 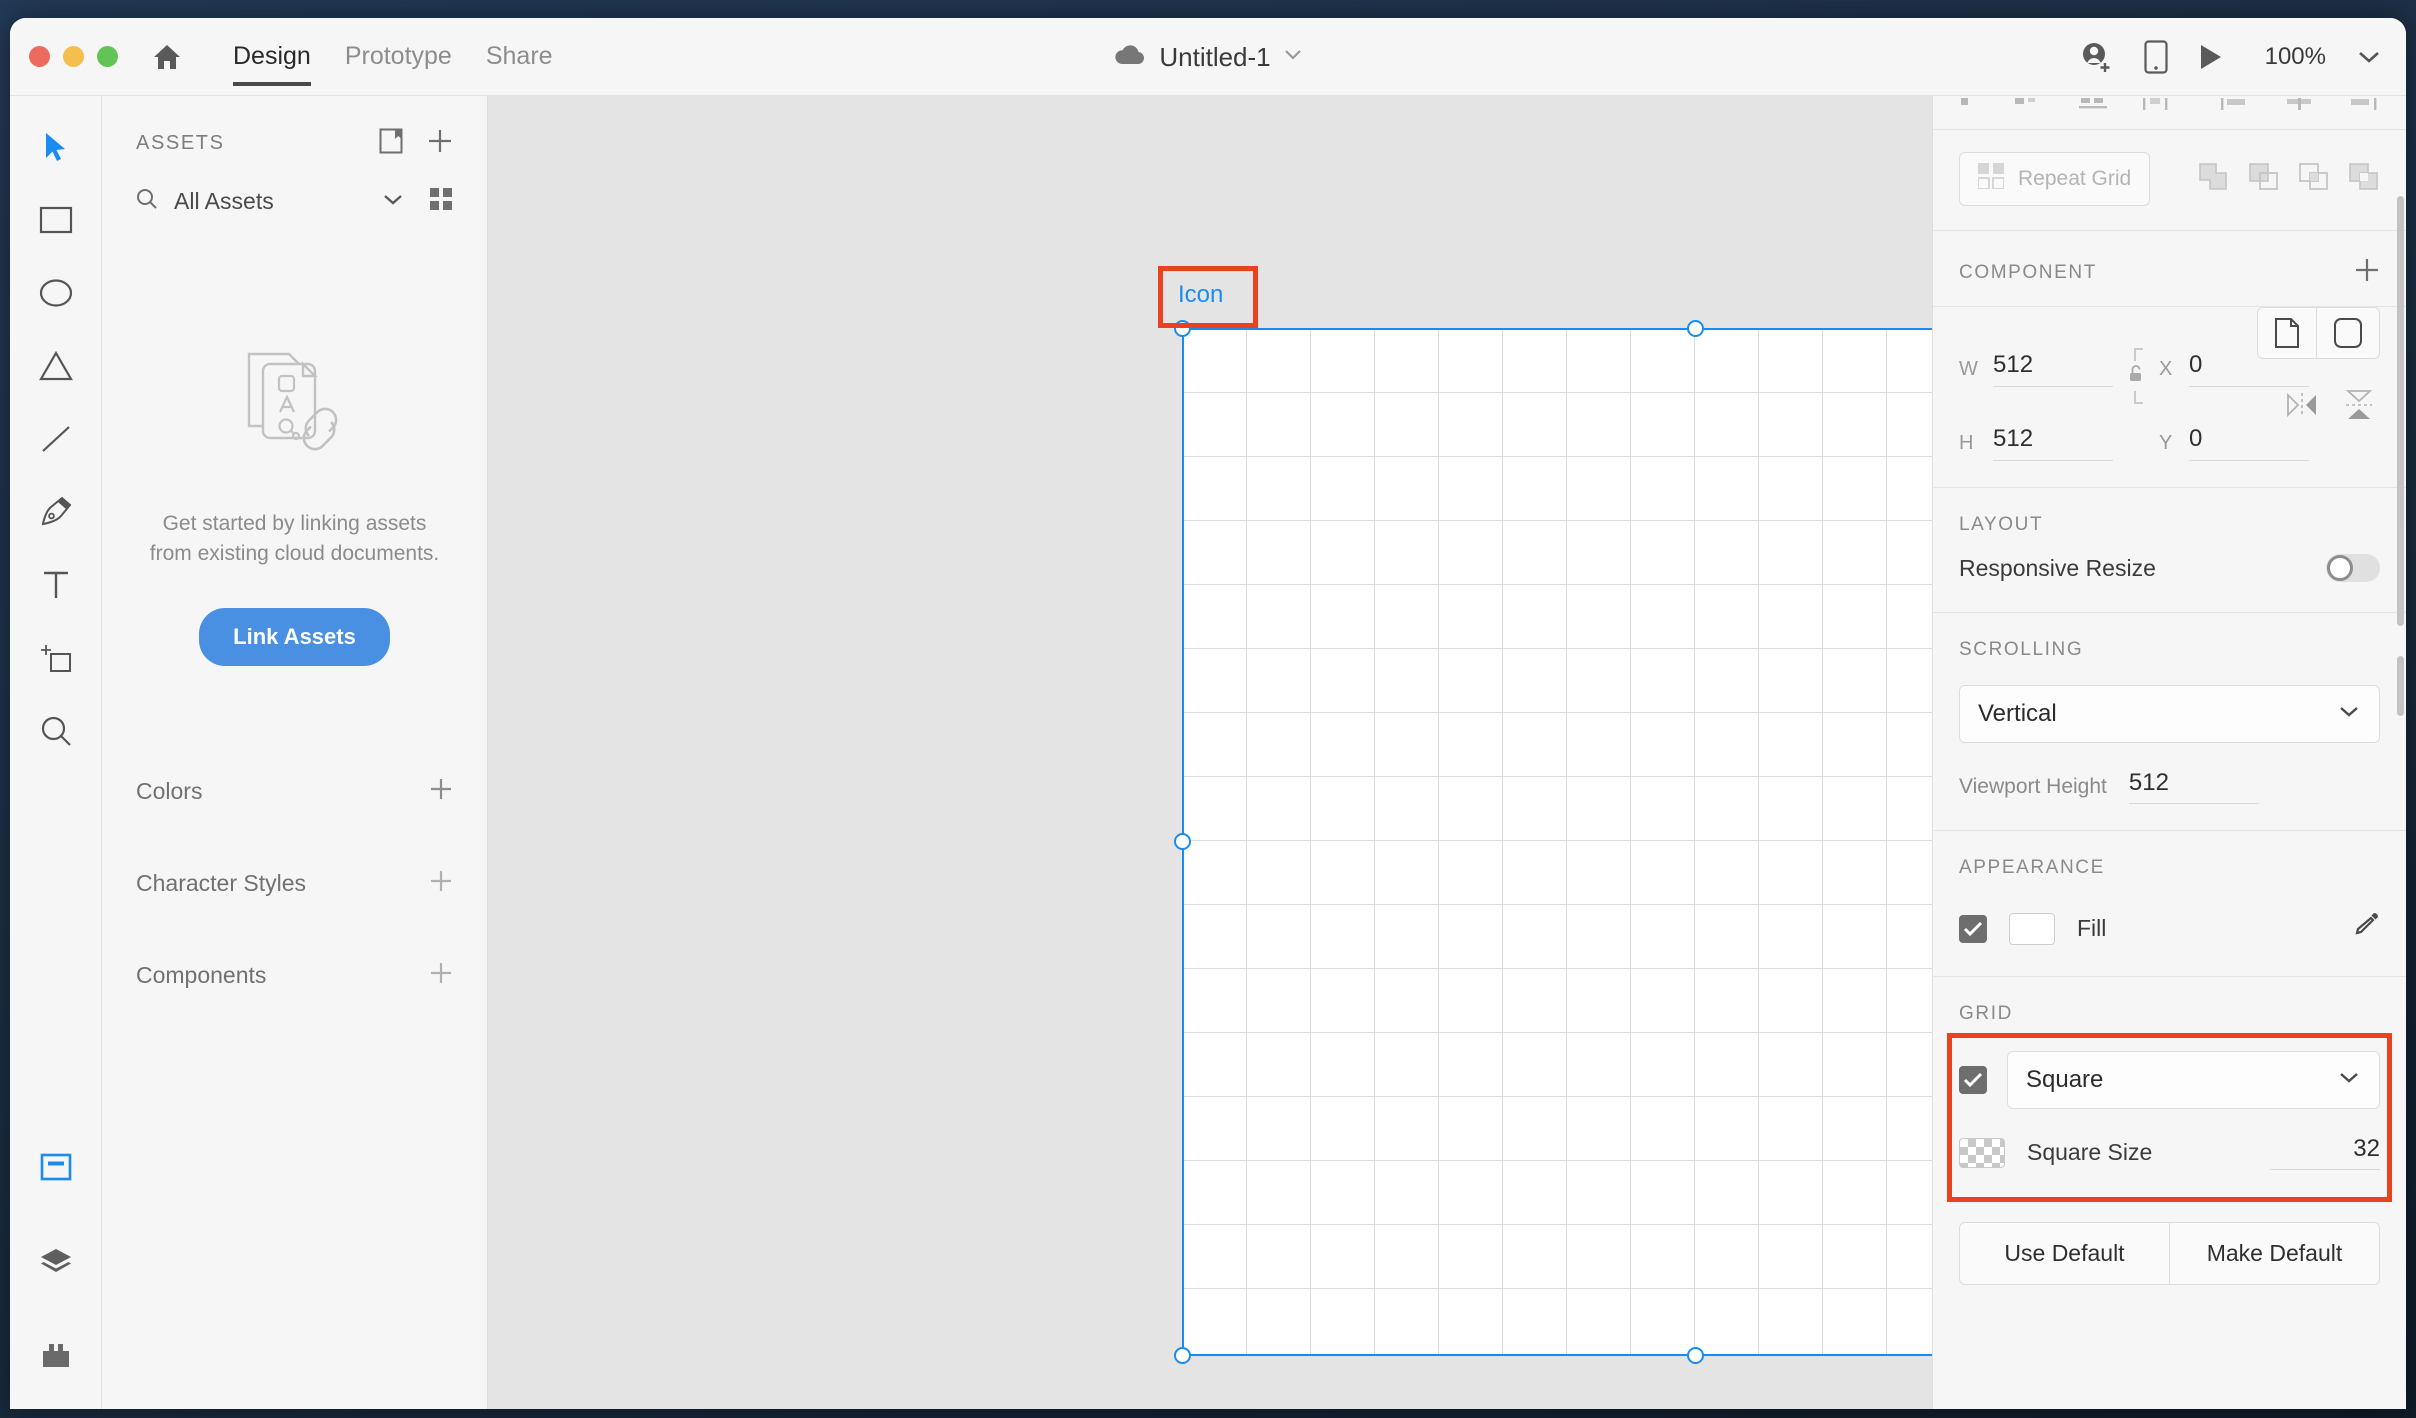 What do you see at coordinates (2156, 57) in the screenshot?
I see `mobile-device-icon` at bounding box center [2156, 57].